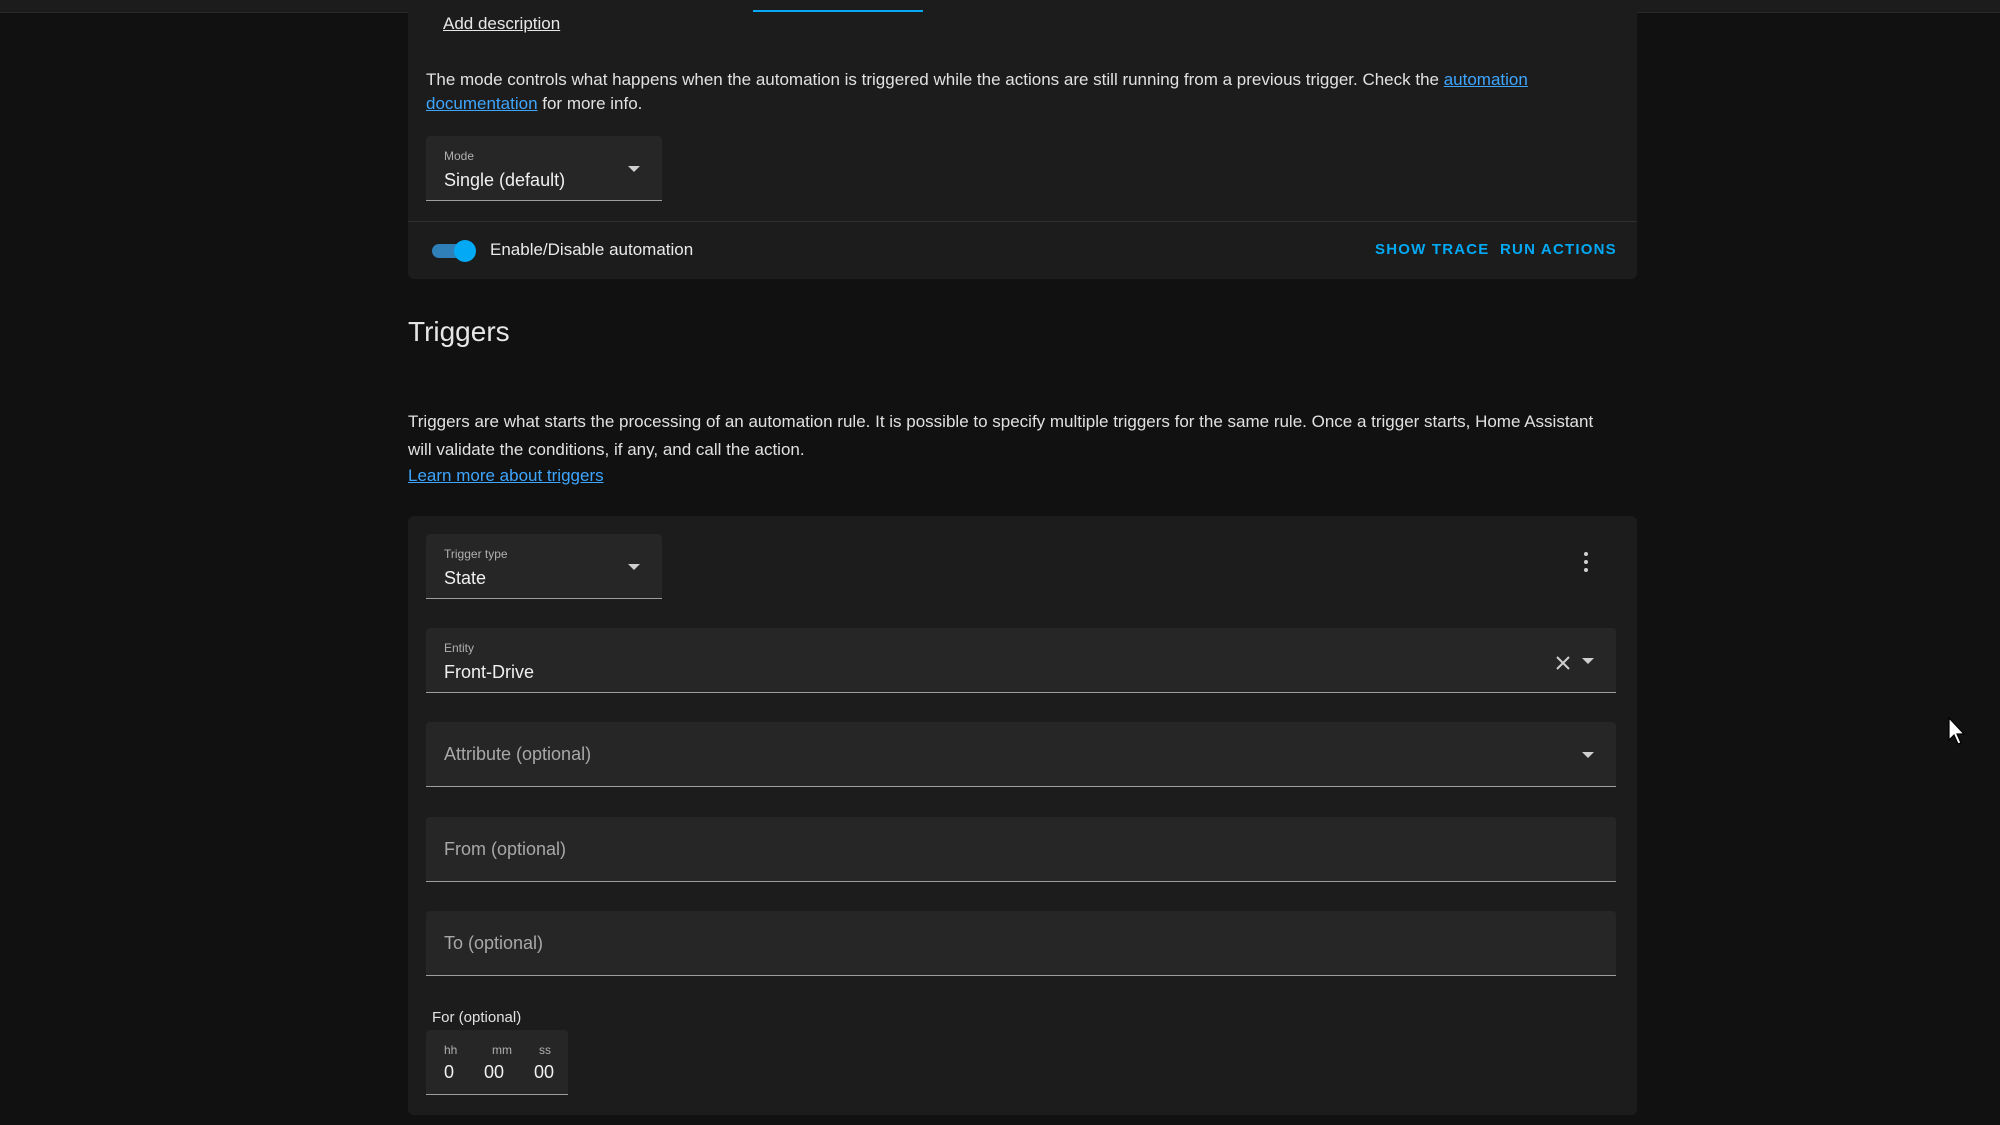  I want to click on minutes-label: mm, so click(502, 1050).